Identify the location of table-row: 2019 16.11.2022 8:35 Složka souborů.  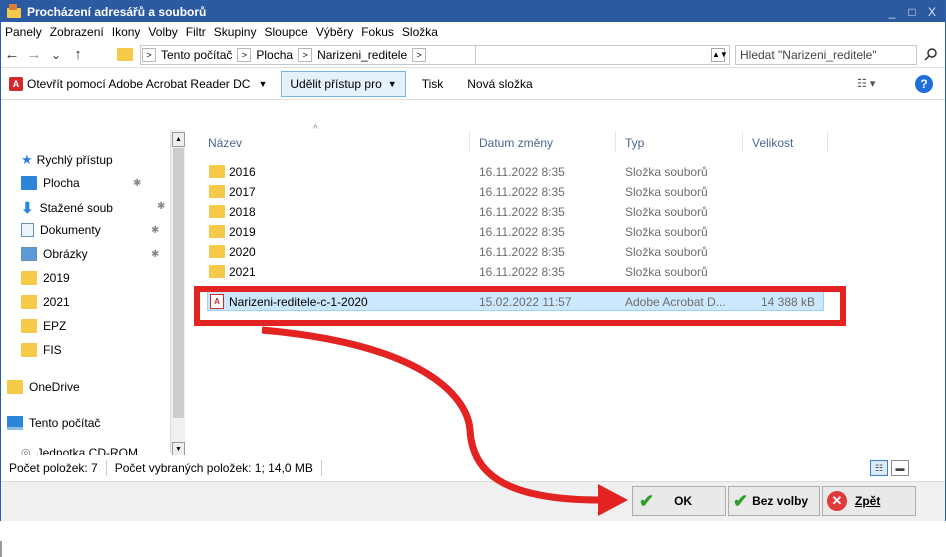
(517, 232).